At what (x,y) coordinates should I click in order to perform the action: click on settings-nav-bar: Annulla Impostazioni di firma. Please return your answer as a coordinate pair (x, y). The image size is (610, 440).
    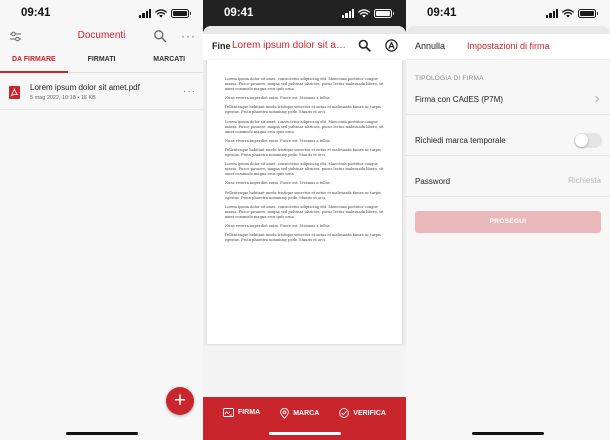
    Looking at the image, I should click on (508, 47).